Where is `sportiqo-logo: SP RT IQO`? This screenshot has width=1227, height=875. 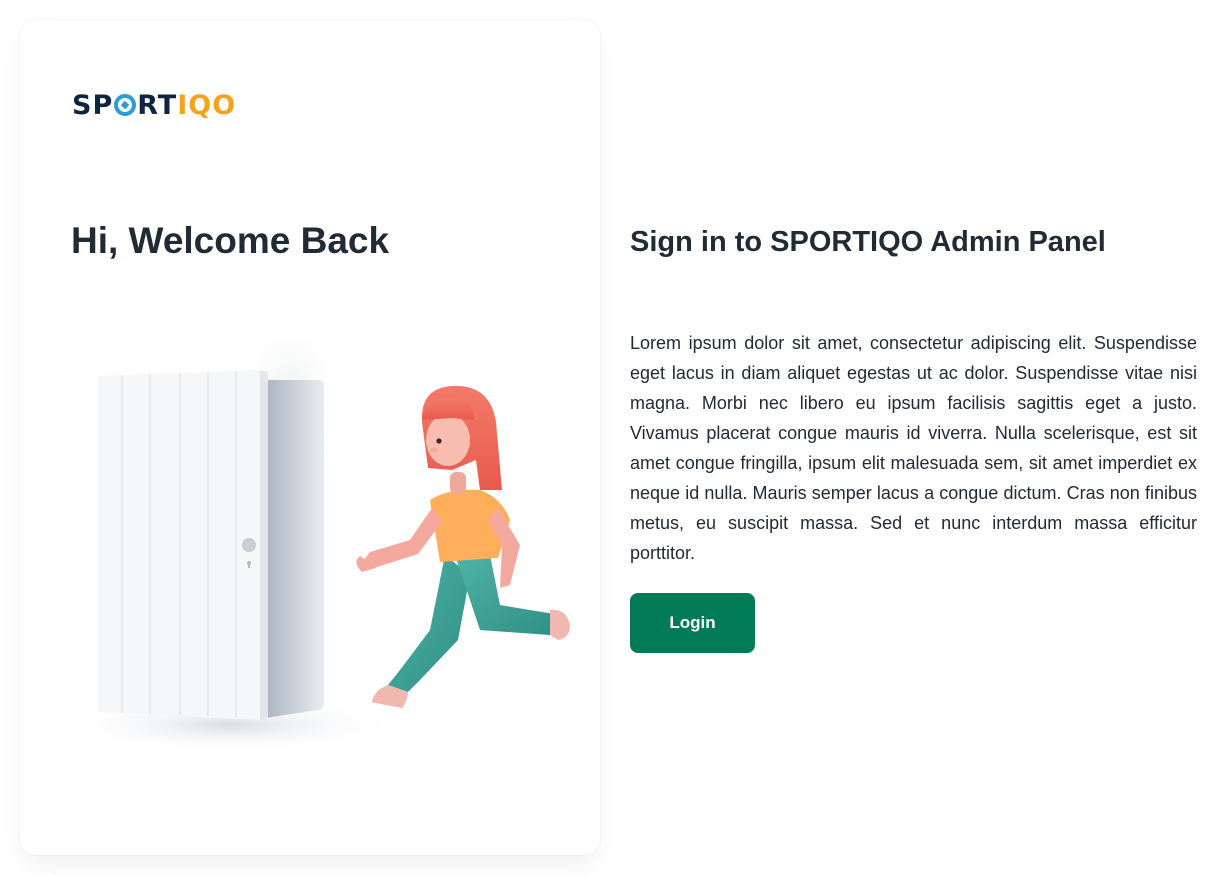 sportiqo-logo: SP RT IQO is located at coordinates (154, 105).